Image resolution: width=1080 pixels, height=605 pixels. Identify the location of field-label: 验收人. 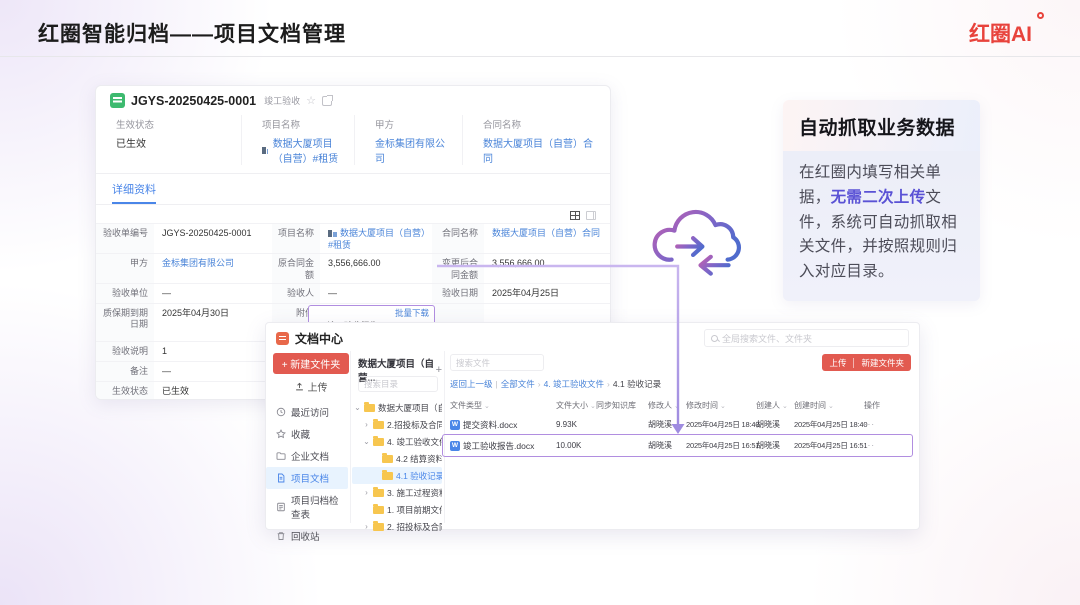
(296, 293).